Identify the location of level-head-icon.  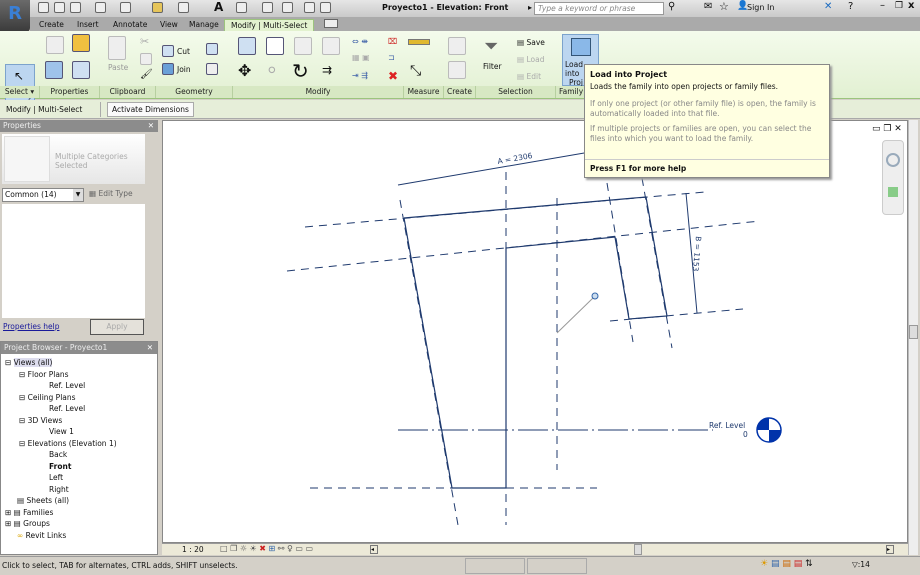
(769, 430).